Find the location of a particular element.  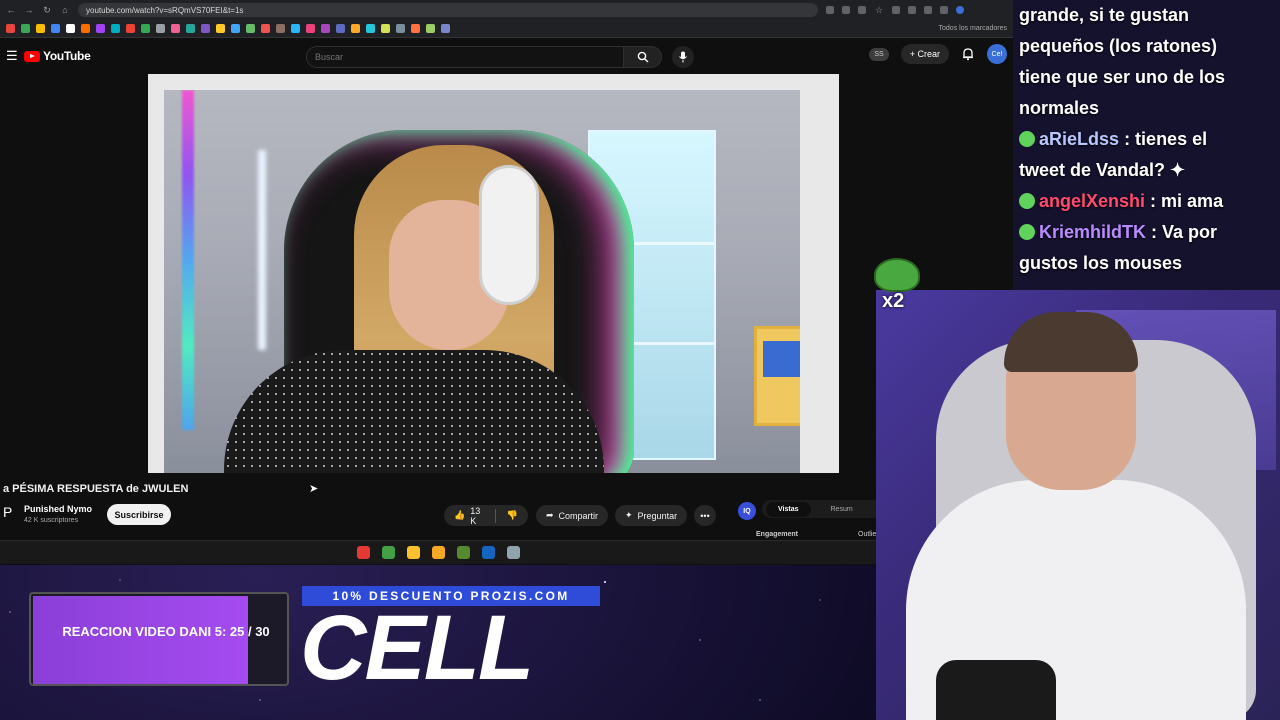

chat-username: aRieLdss is located at coordinates (1079, 139).